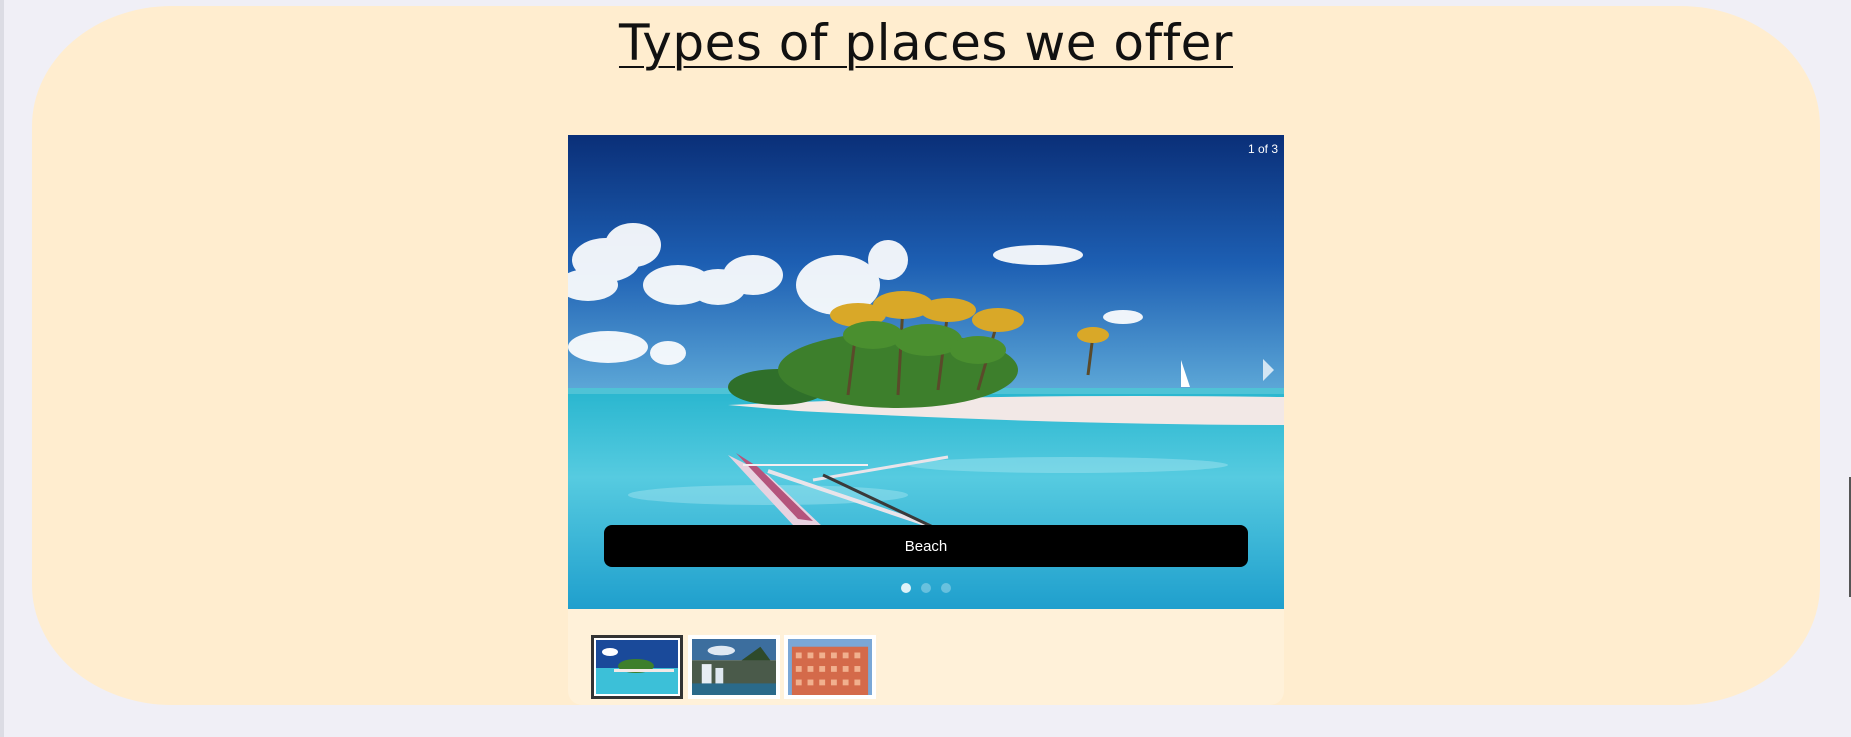 The image size is (1851, 737). Describe the element at coordinates (925, 43) in the screenshot. I see `section-heading: Types of places we offer` at that location.